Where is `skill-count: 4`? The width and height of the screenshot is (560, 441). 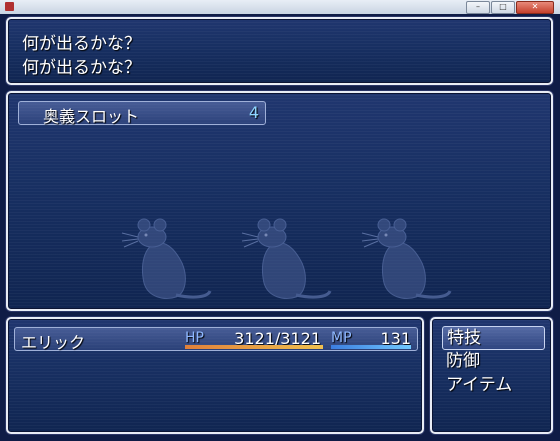 skill-count: 4 is located at coordinates (253, 112).